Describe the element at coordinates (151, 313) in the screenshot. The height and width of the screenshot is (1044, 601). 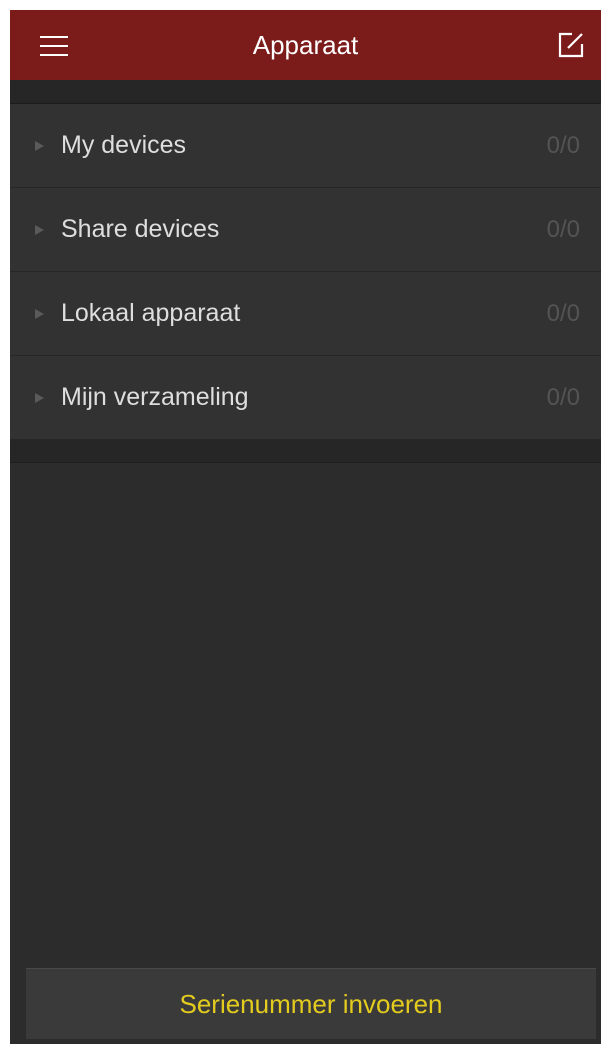
I see `group-label: Lokaal apparaat` at that location.